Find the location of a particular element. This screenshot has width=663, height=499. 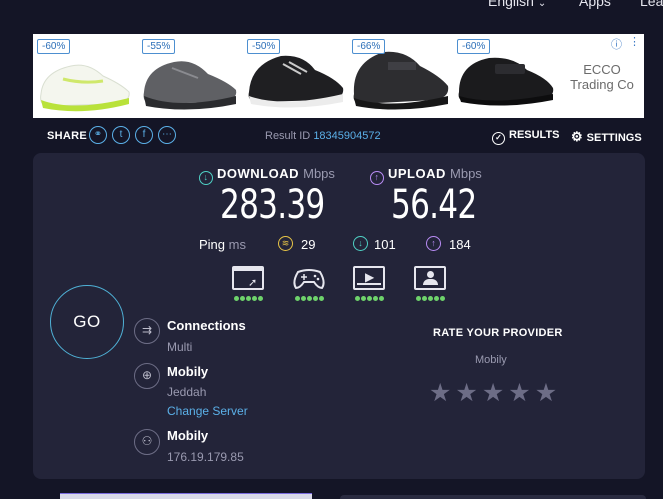

upload-value: 56.42 is located at coordinates (434, 205).